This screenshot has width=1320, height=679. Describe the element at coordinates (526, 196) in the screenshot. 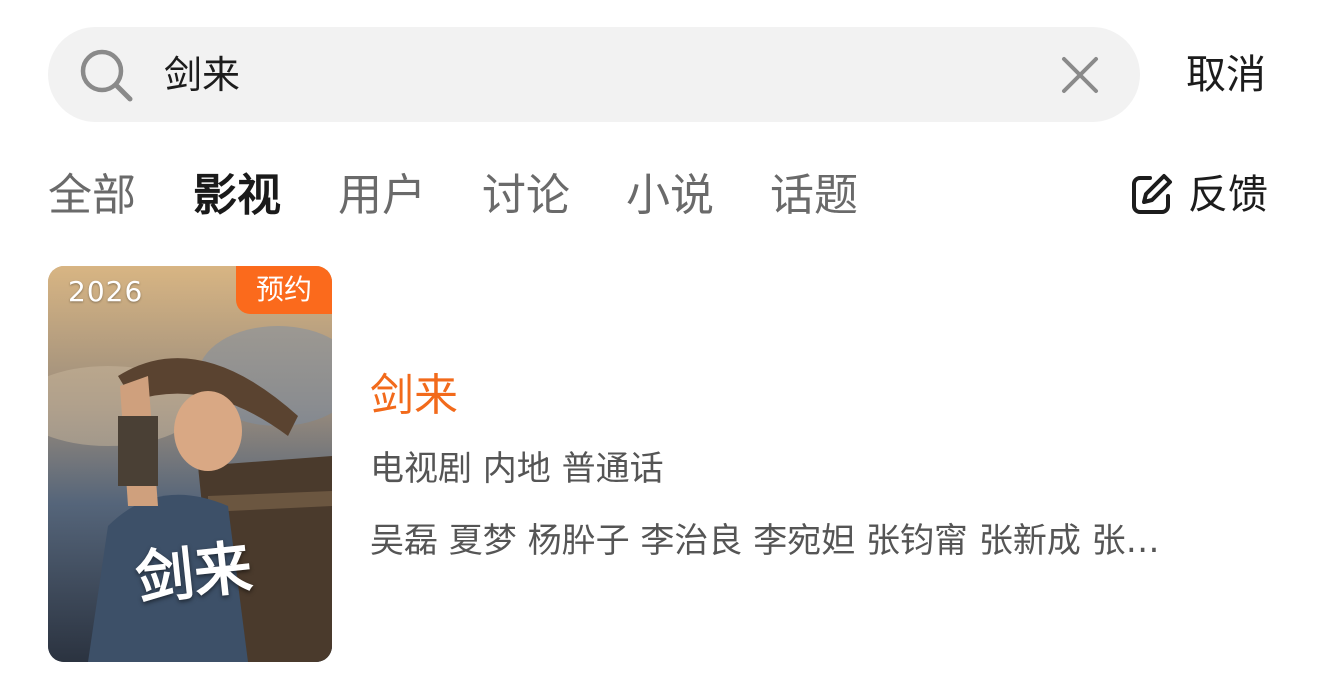

I see `tab-discussions: 讨论` at that location.